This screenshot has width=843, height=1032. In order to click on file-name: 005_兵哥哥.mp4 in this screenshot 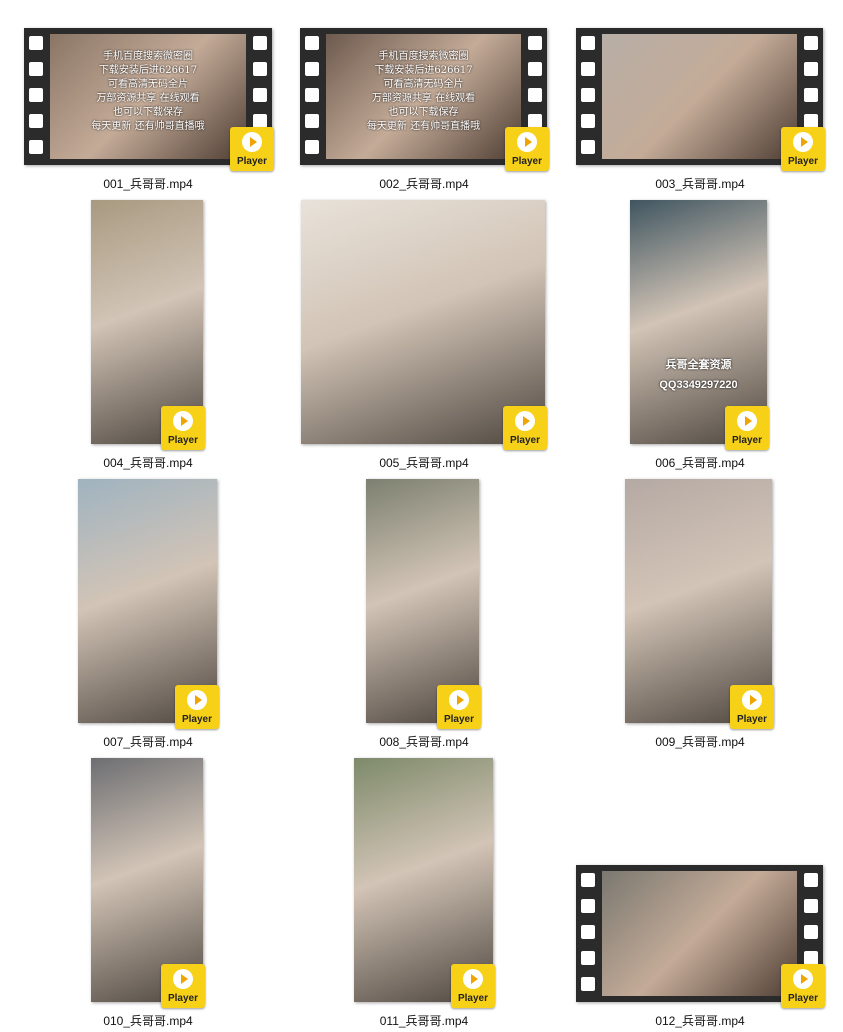, I will do `click(424, 462)`.